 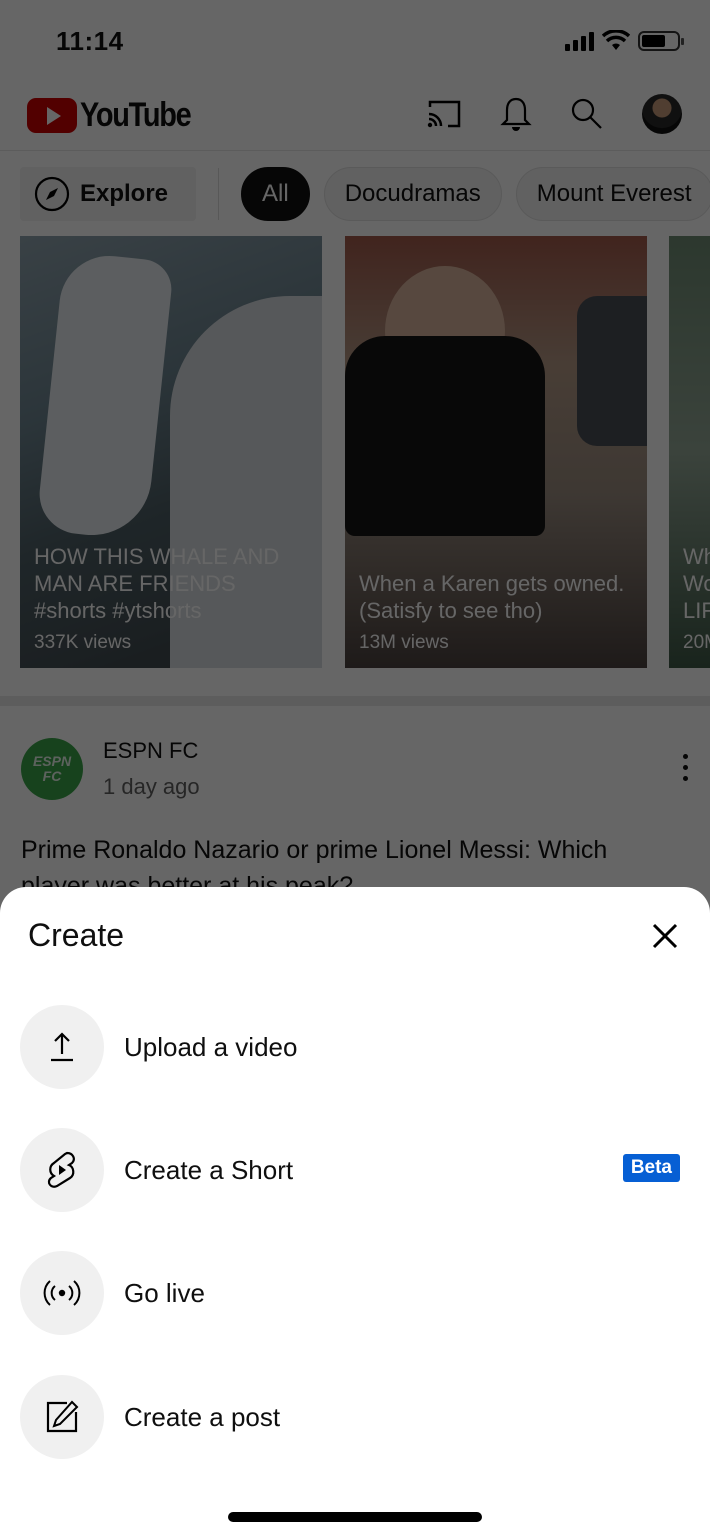 What do you see at coordinates (202, 1416) in the screenshot?
I see `create-item-label: Create a post` at bounding box center [202, 1416].